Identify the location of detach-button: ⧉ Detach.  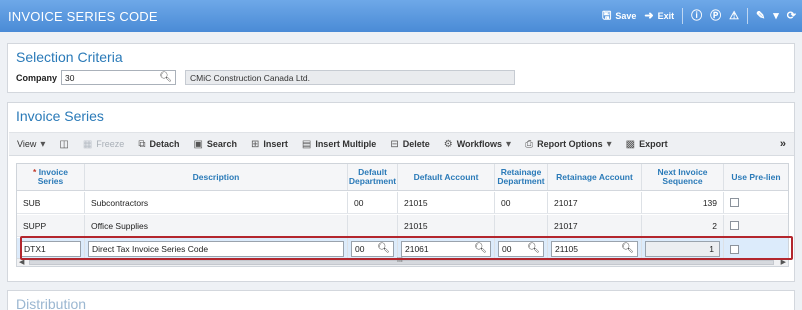
(158, 144).